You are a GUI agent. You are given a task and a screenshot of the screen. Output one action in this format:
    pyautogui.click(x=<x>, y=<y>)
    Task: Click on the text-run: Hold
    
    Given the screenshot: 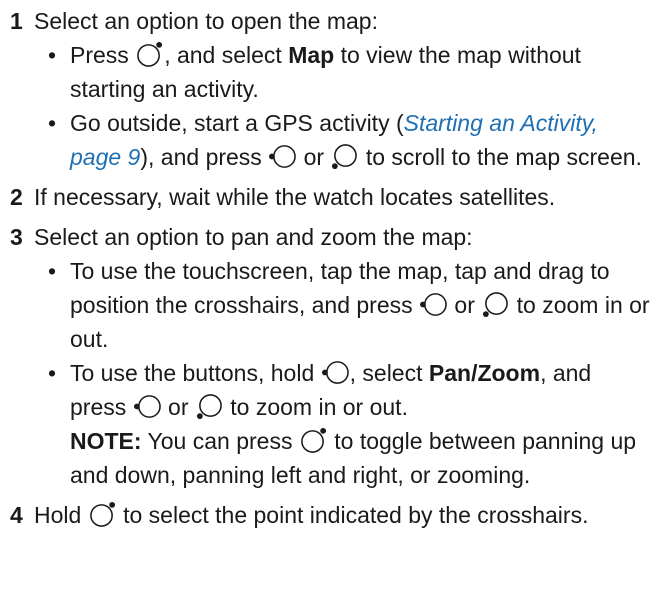 What is the action you would take?
    pyautogui.click(x=61, y=515)
    